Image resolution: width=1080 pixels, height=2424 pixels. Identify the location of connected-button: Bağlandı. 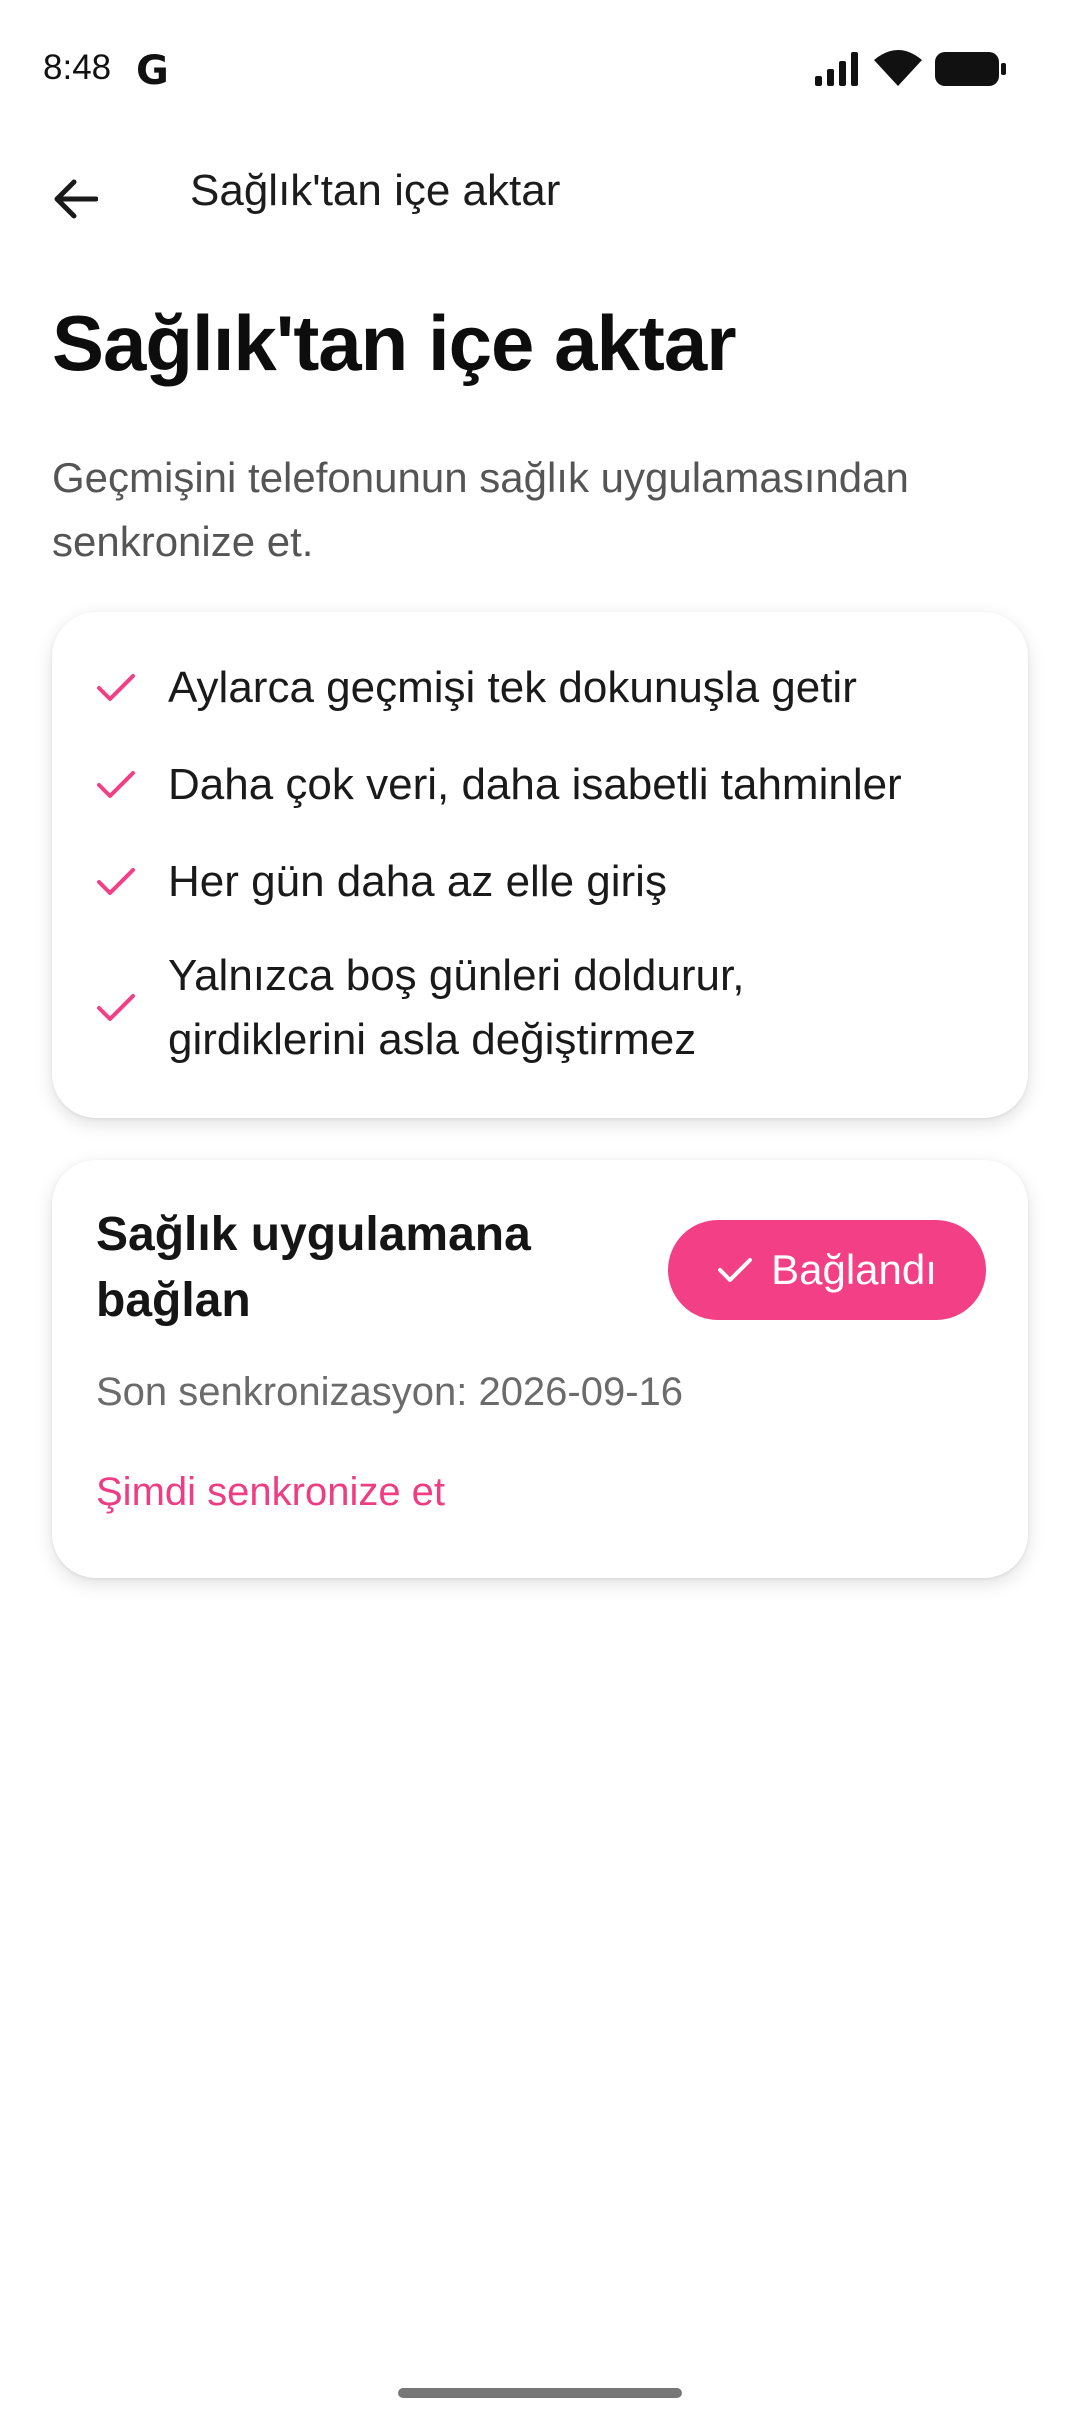
(827, 1270).